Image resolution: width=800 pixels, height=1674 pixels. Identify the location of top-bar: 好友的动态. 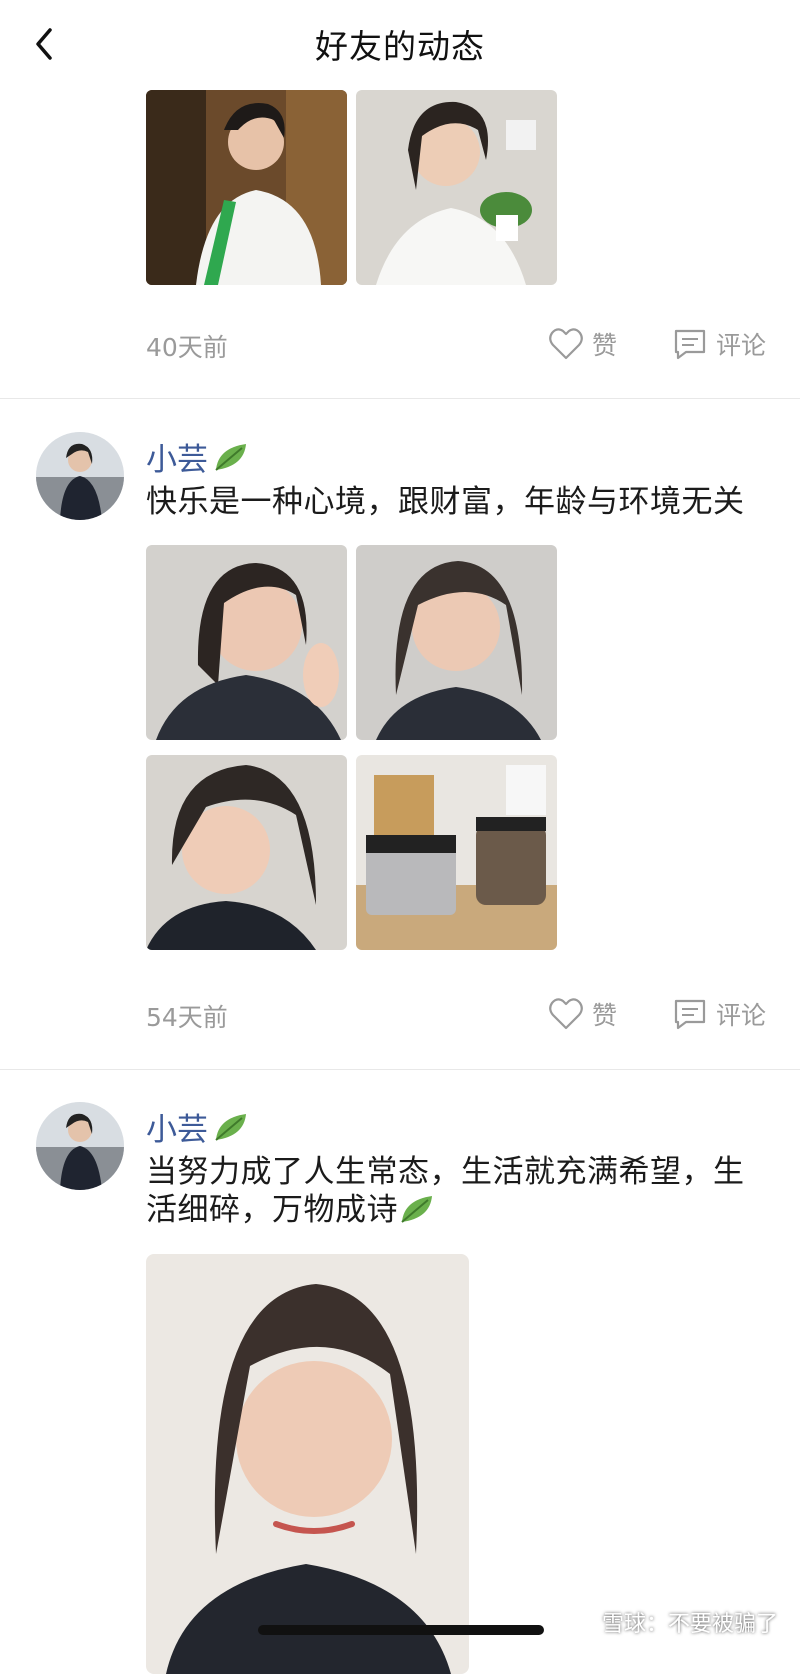
(400, 43).